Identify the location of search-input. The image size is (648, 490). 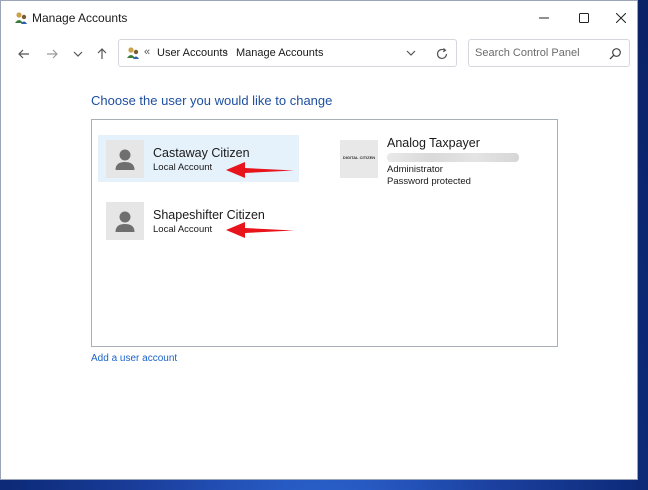
(538, 53).